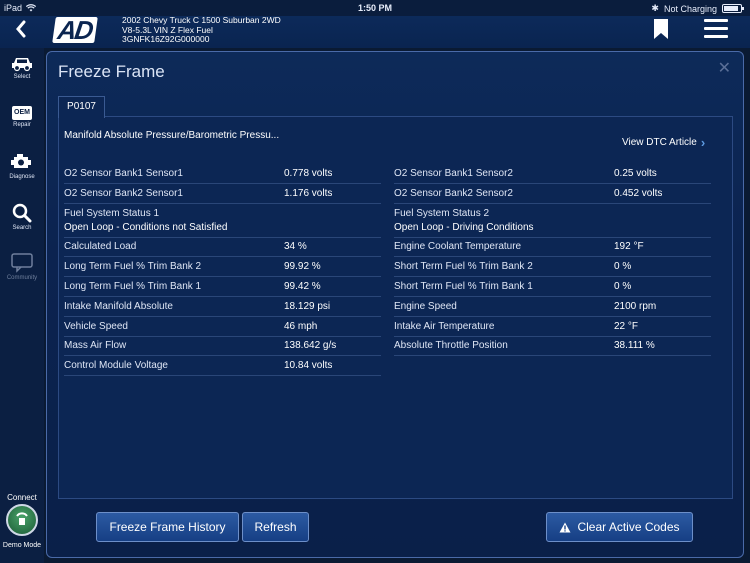  What do you see at coordinates (442, 213) in the screenshot?
I see `parameter-label: Fuel System Status 2` at bounding box center [442, 213].